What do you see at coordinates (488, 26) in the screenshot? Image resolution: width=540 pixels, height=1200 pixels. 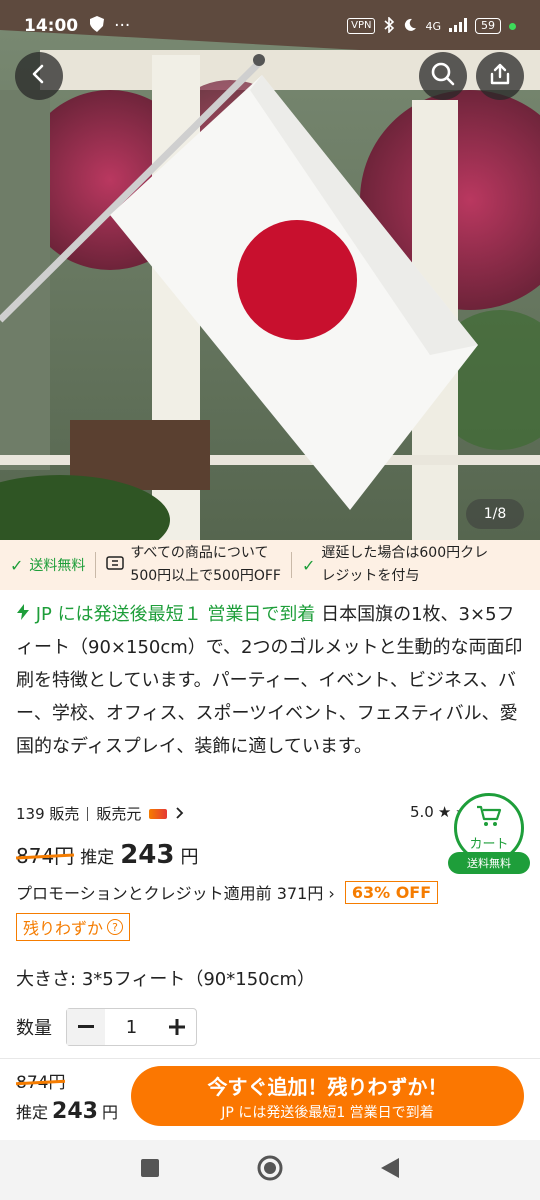 I see `battery-icon: 59` at bounding box center [488, 26].